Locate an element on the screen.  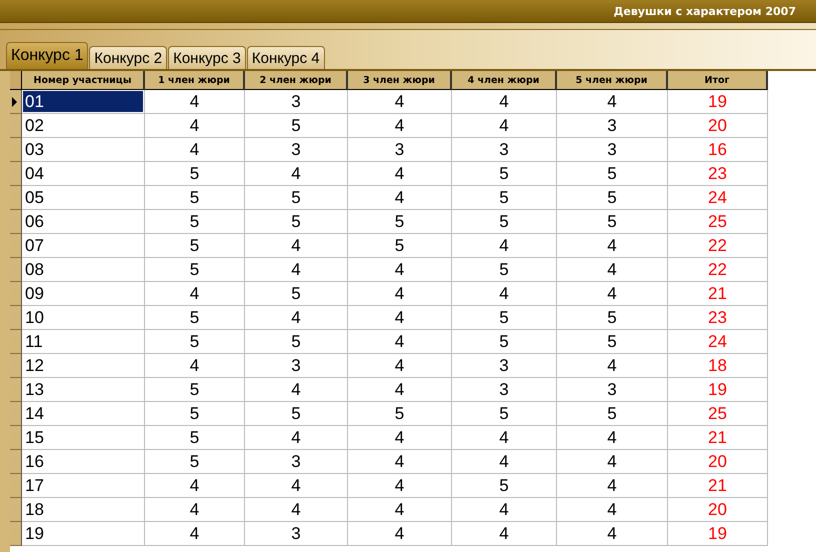
tab: Конкурс 4 is located at coordinates (285, 57).